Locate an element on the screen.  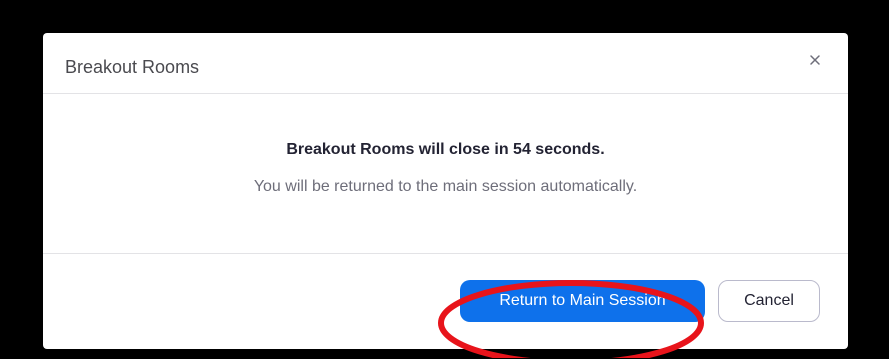
close-icon is located at coordinates (815, 60).